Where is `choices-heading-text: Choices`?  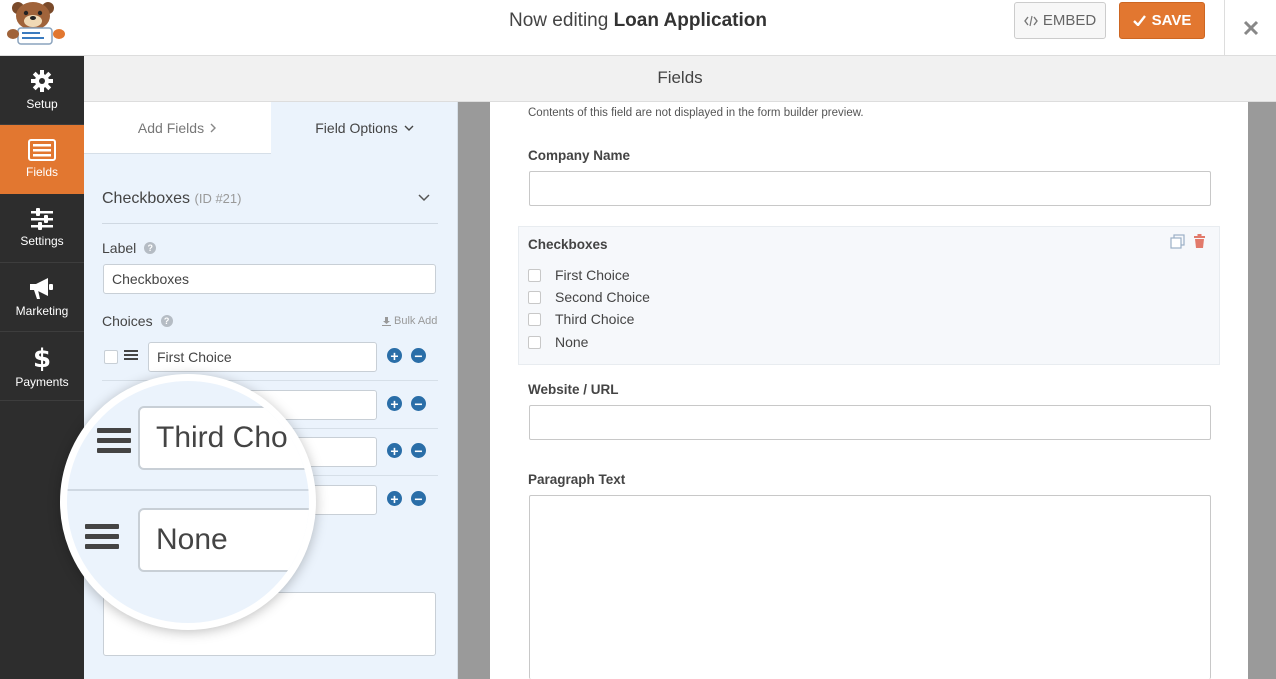 choices-heading-text: Choices is located at coordinates (127, 321).